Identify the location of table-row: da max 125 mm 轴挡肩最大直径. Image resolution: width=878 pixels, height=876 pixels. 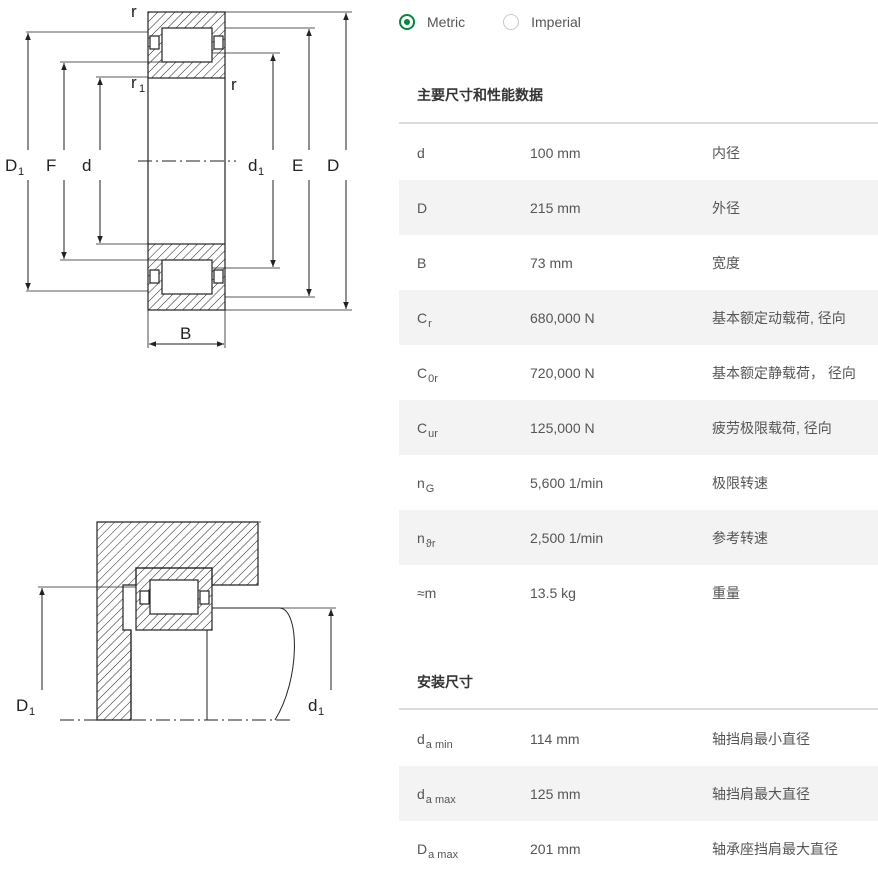
(638, 793).